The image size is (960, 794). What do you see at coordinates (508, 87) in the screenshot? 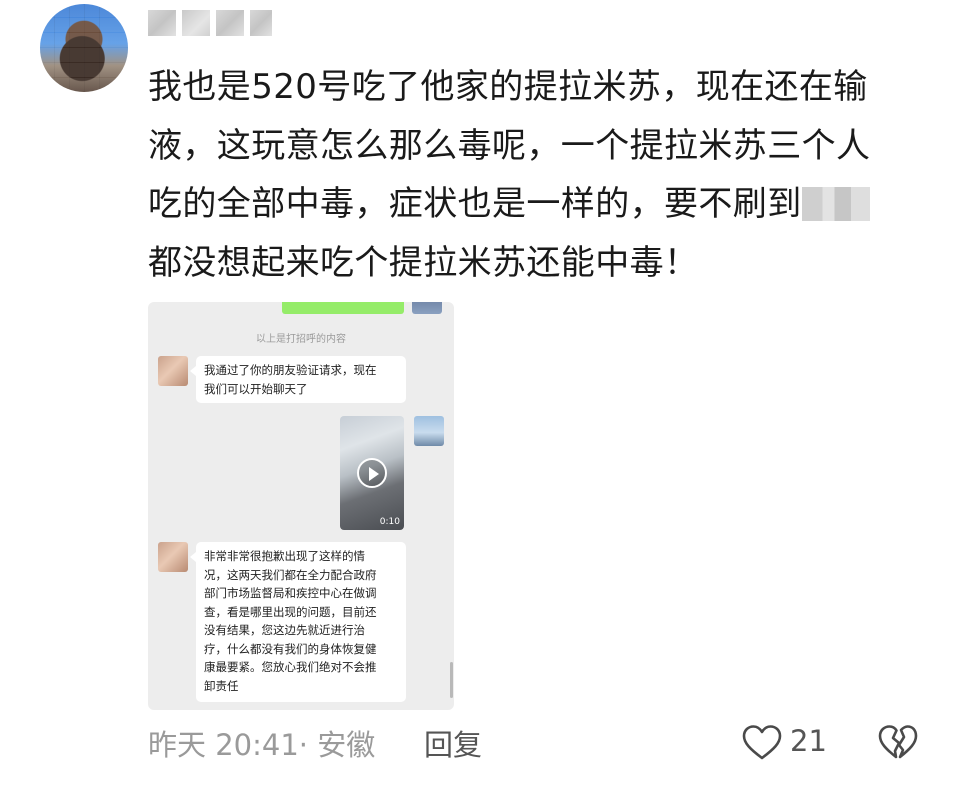
I see `comment-line: 我也是520号吃了他家的提拉米苏，现在还在输` at bounding box center [508, 87].